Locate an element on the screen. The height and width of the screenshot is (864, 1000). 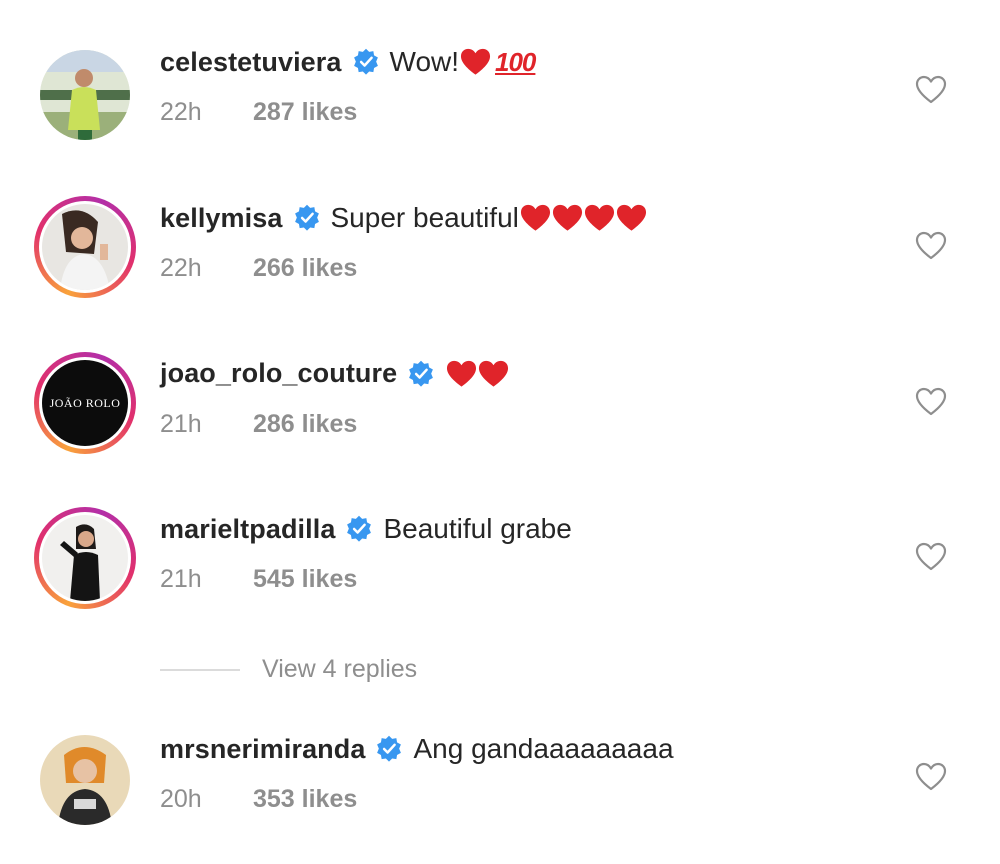
comment-likes: 353 likes is located at coordinates (305, 799).